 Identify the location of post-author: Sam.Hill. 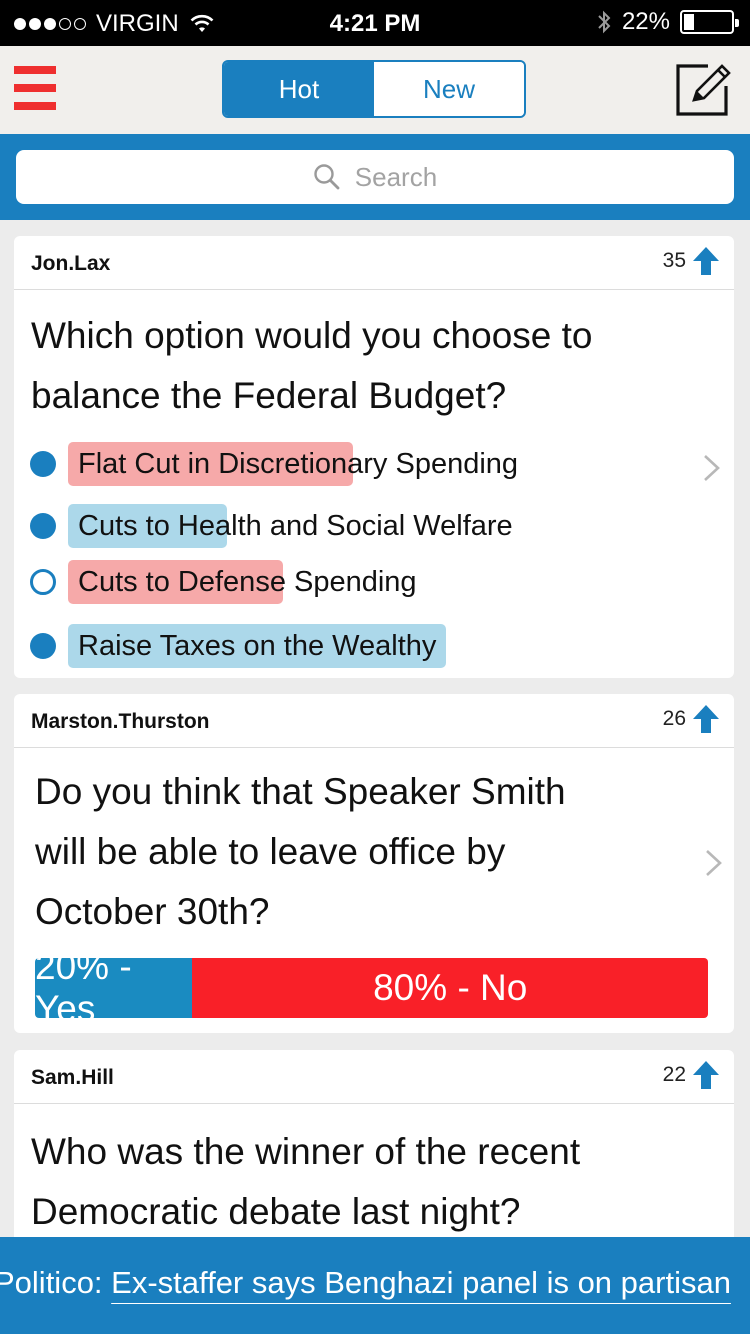
(72, 1078).